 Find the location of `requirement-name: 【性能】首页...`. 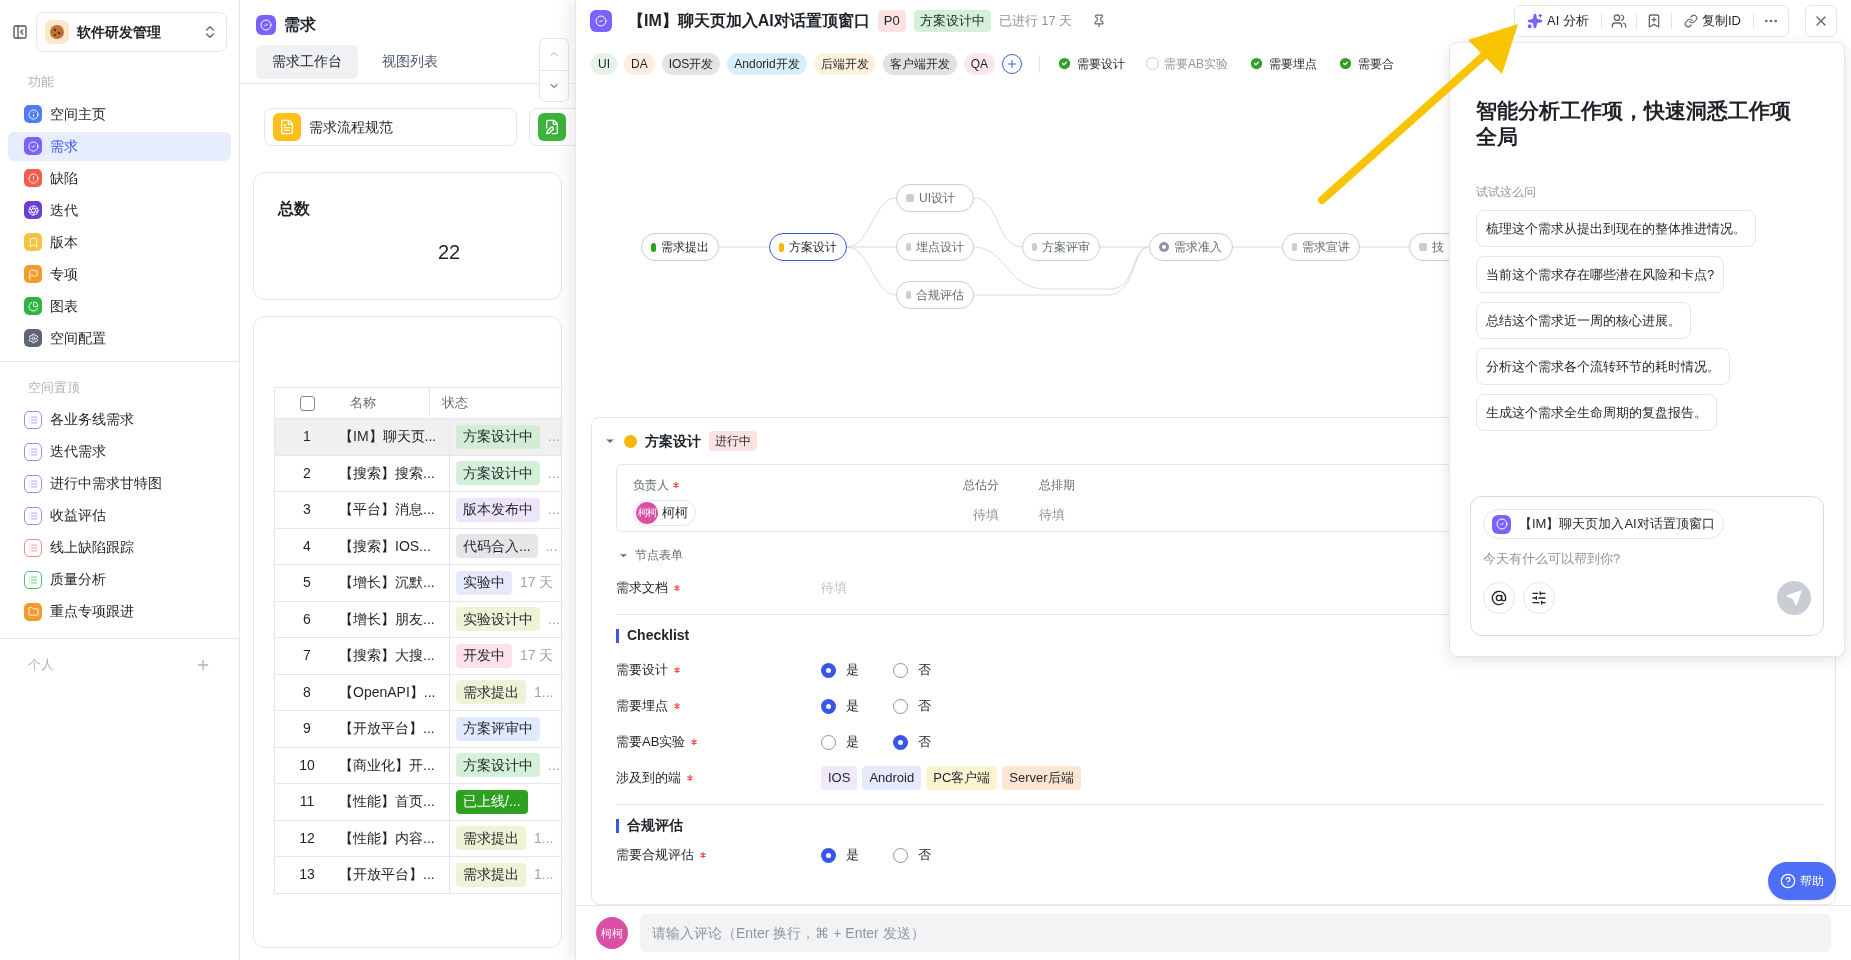

requirement-name: 【性能】首页... is located at coordinates (387, 802).